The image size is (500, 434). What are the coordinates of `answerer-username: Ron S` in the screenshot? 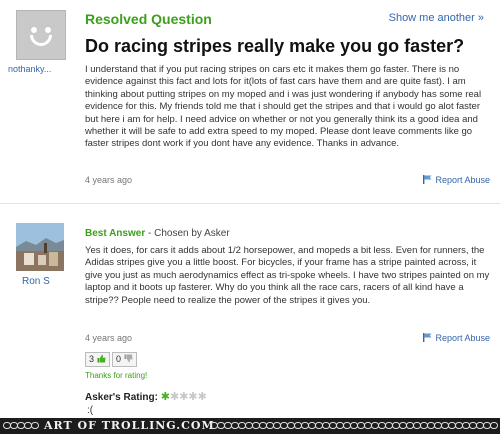 It's located at (36, 281).